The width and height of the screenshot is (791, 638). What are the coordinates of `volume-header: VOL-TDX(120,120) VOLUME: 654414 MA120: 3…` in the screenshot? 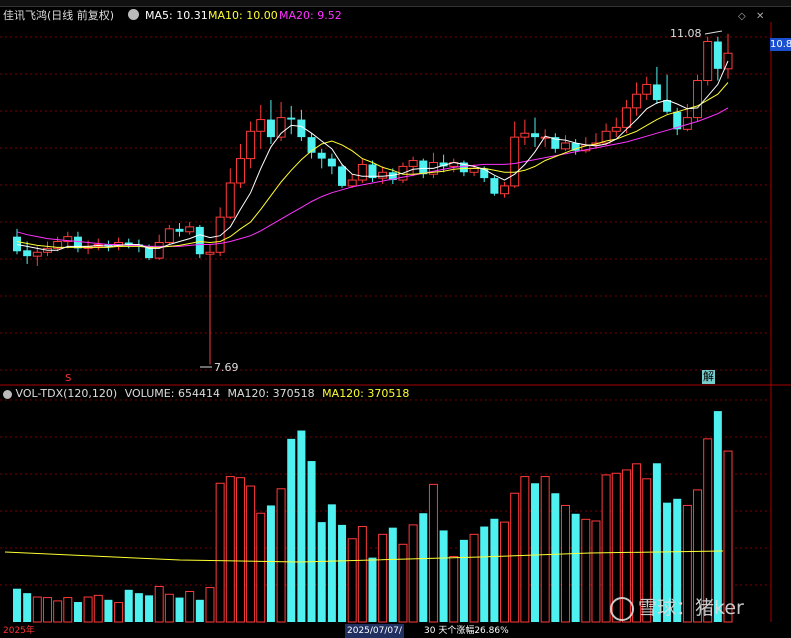 It's located at (206, 394).